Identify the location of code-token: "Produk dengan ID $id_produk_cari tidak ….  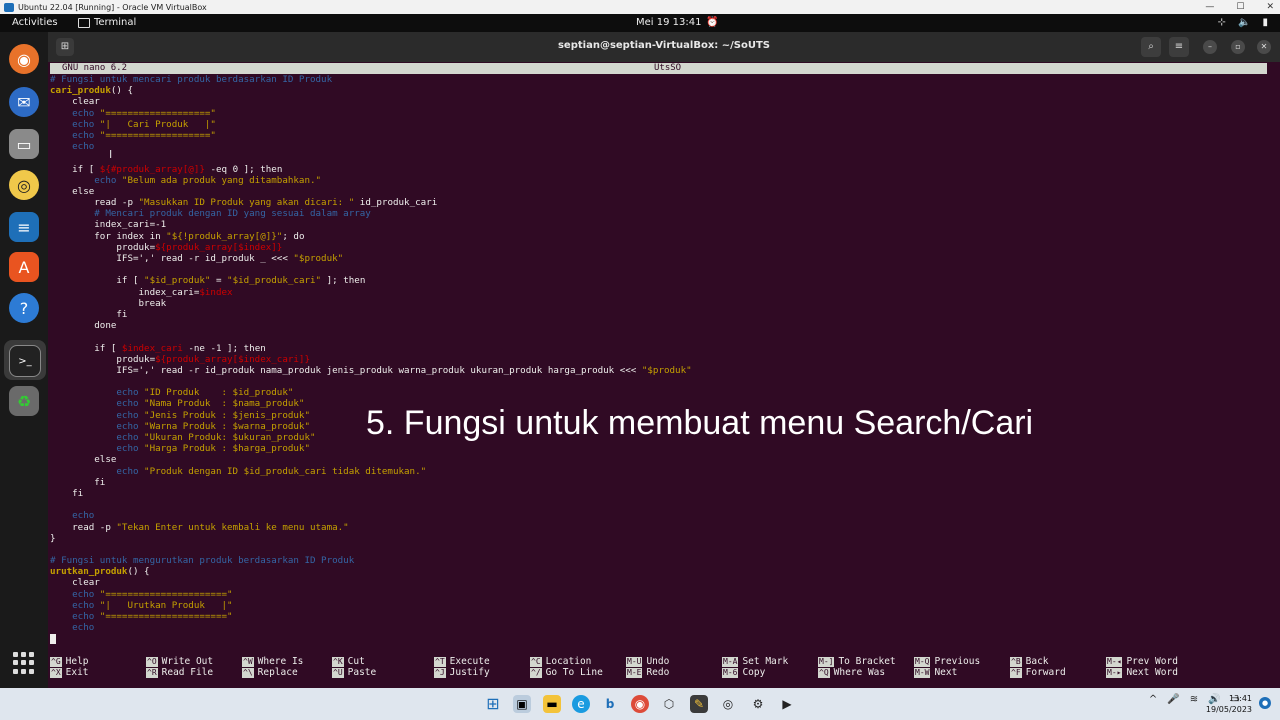
(285, 471).